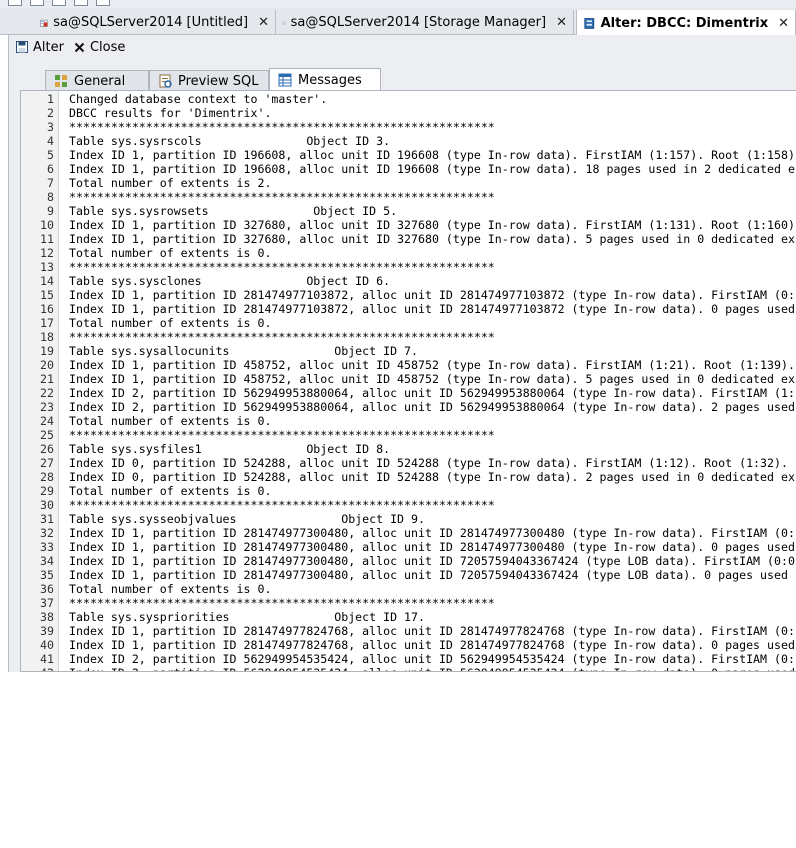 Image resolution: width=796 pixels, height=848 pixels. Describe the element at coordinates (47, 239) in the screenshot. I see `line-number: 11` at that location.